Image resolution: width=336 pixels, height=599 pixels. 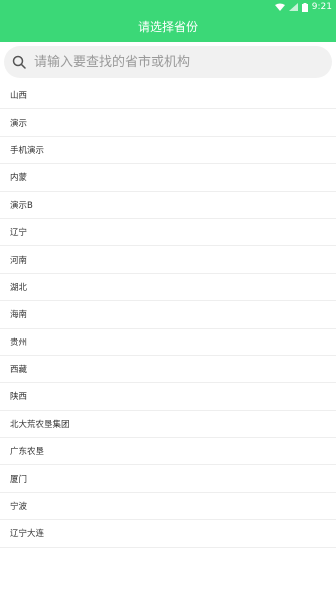 I want to click on search-bar, so click(x=168, y=62).